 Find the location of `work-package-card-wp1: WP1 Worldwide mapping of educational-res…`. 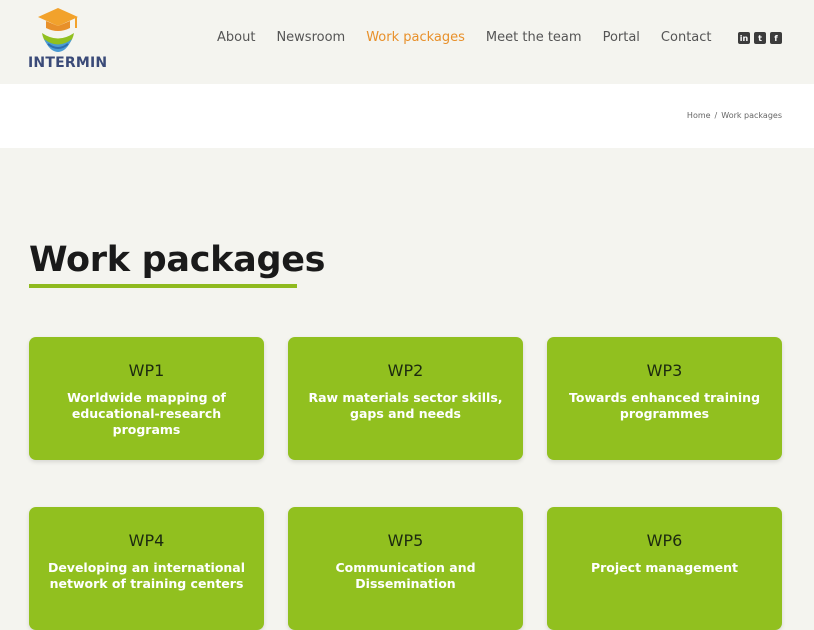

work-package-card-wp1: WP1 Worldwide mapping of educational-res… is located at coordinates (146, 398).